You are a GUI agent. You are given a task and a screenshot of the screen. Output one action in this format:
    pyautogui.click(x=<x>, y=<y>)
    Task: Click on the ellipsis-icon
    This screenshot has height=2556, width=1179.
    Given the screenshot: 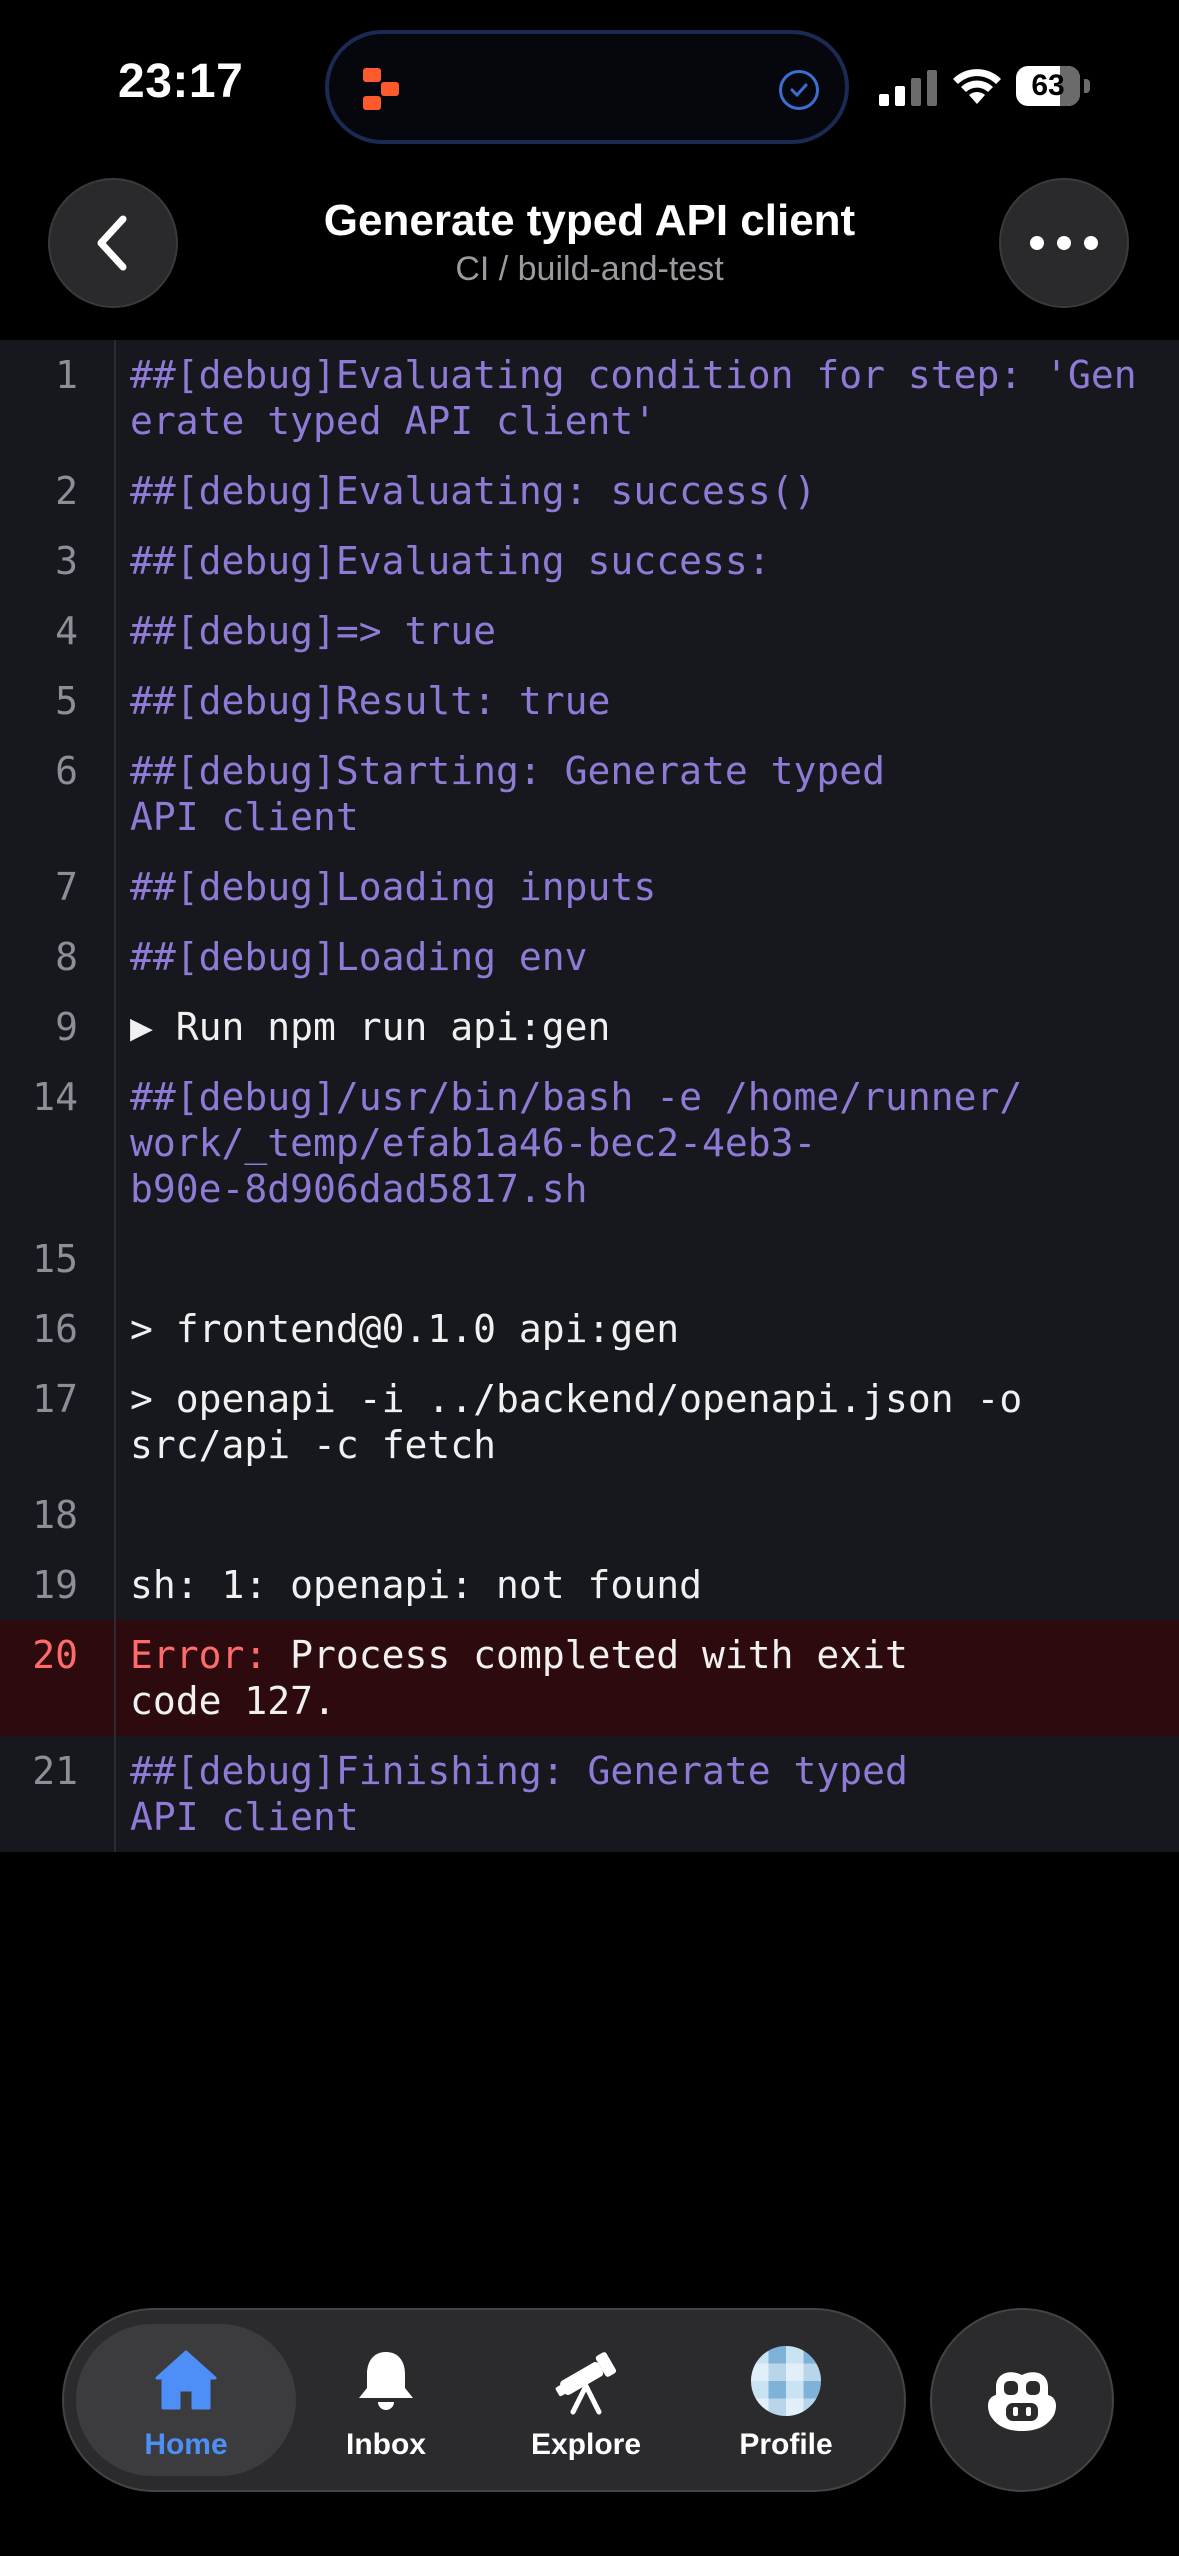 What is the action you would take?
    pyautogui.click(x=1064, y=243)
    